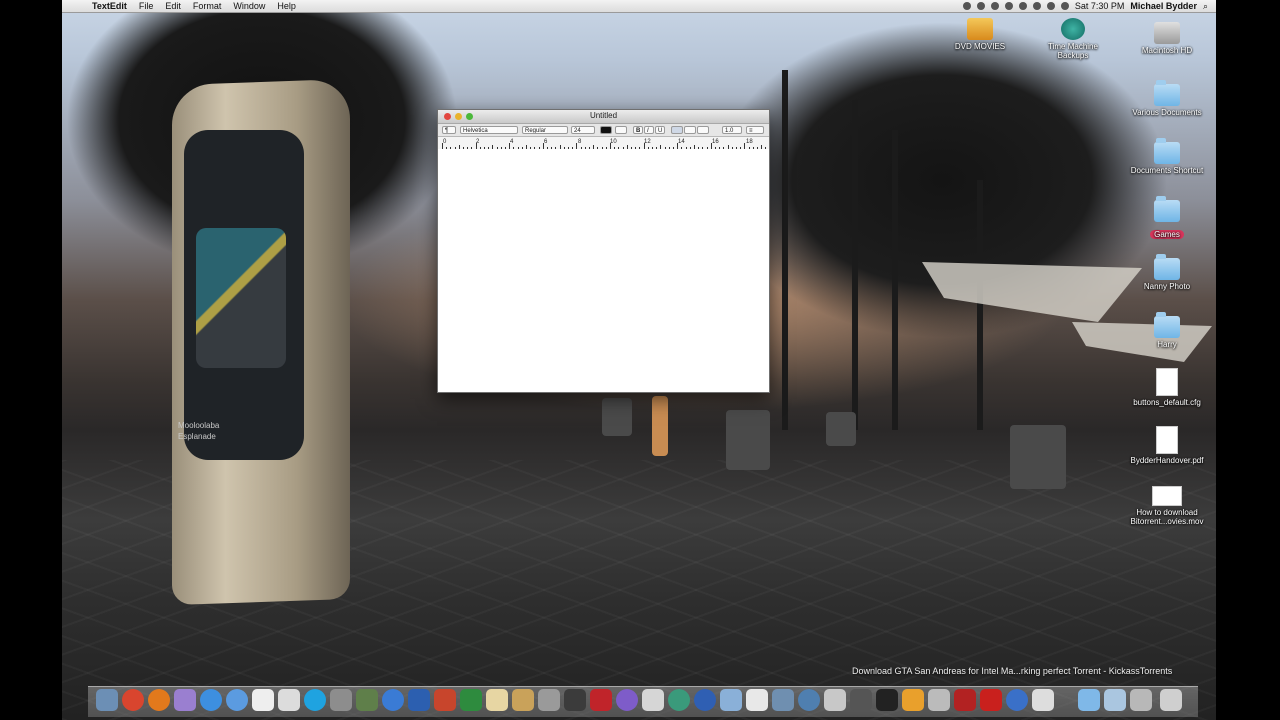 This screenshot has height=720, width=1280. What do you see at coordinates (660, 130) in the screenshot?
I see `underline-button: U` at bounding box center [660, 130].